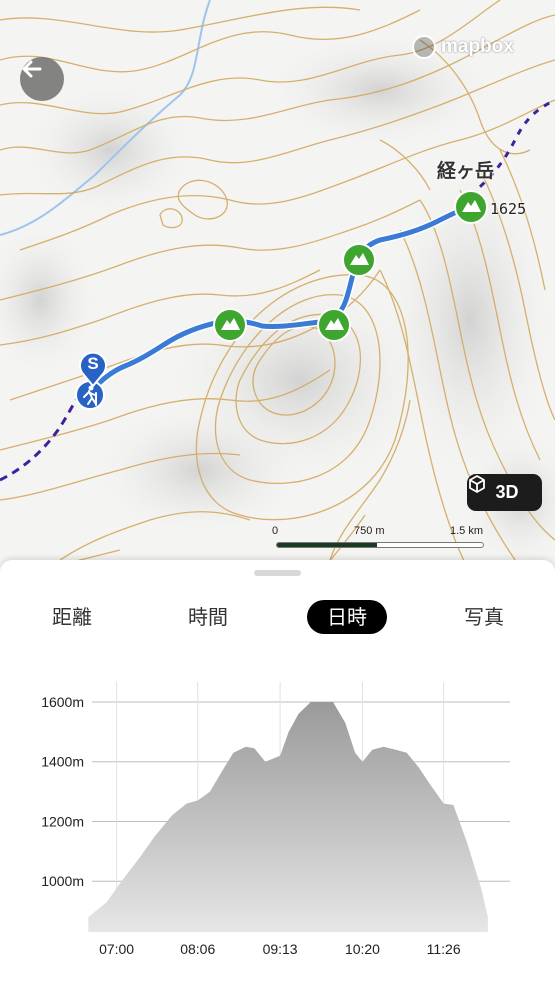 This screenshot has height=987, width=555. What do you see at coordinates (380, 545) in the screenshot?
I see `scale-line` at bounding box center [380, 545].